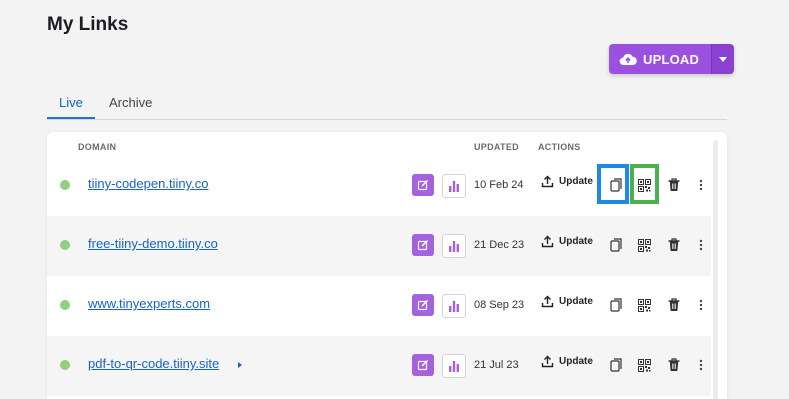 The image size is (789, 399). Describe the element at coordinates (499, 185) in the screenshot. I see `updated-date: 10 Feb 24` at that location.